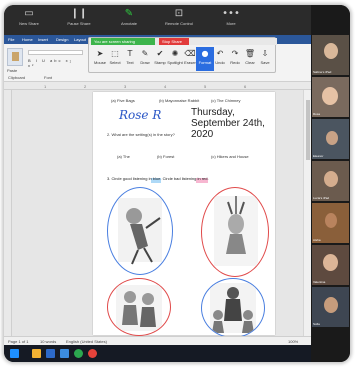 The height and width of the screenshot is (369, 355). I want to click on children-drawing, so click(139, 308).